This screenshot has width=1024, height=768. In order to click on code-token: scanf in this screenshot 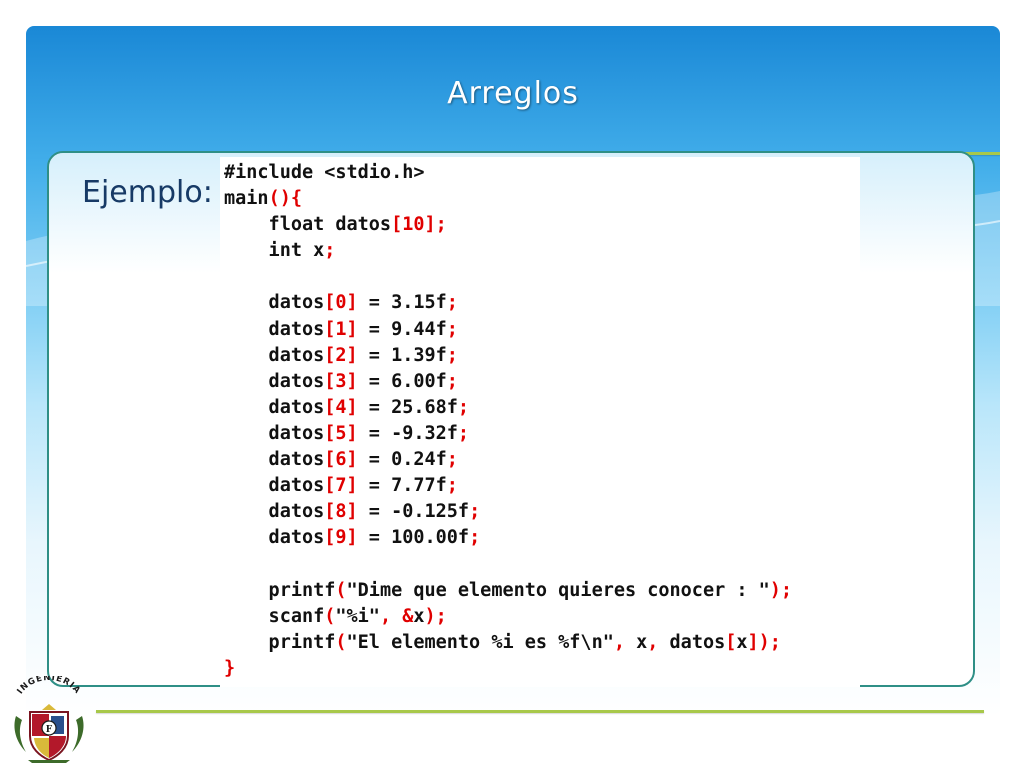, I will do `click(274, 616)`.